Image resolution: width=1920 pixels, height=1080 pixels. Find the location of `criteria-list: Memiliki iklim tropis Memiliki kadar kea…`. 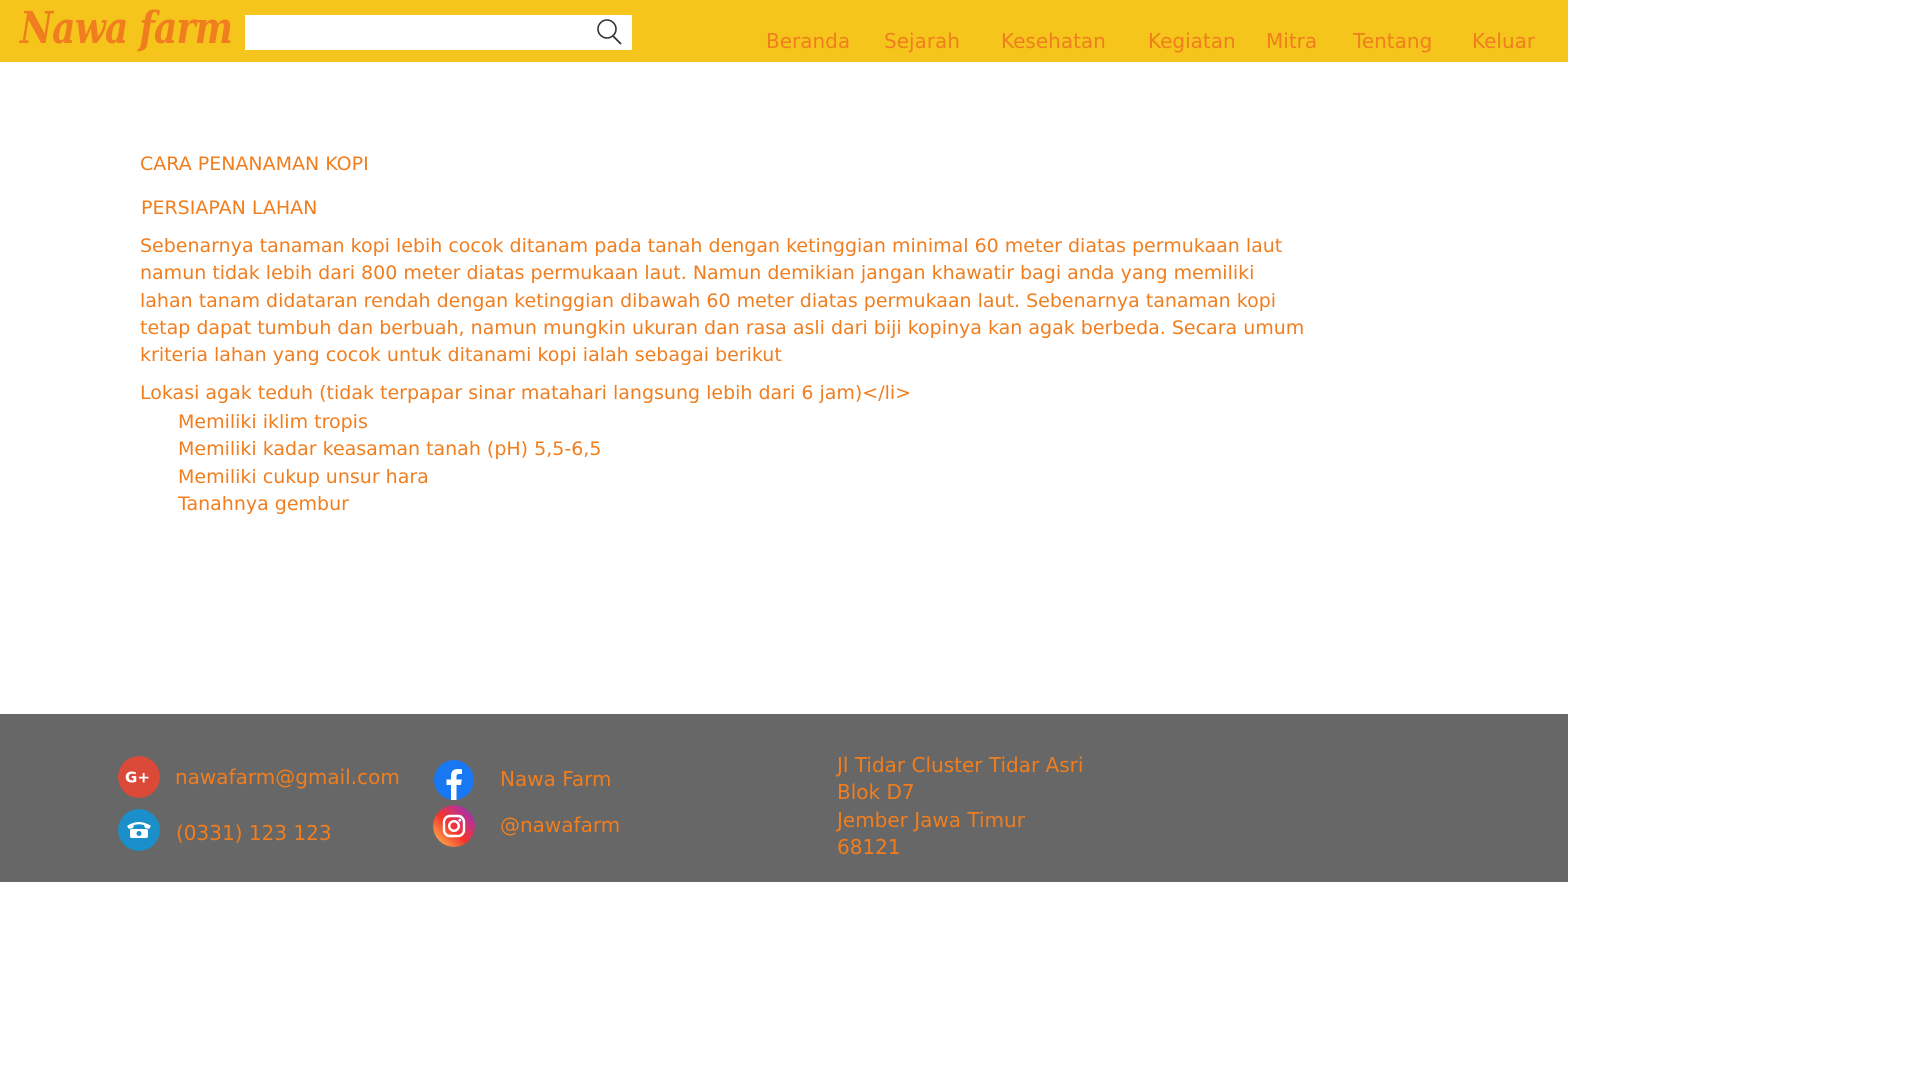

criteria-list: Memiliki iklim tropis Memiliki kadar kea… is located at coordinates (389, 463).